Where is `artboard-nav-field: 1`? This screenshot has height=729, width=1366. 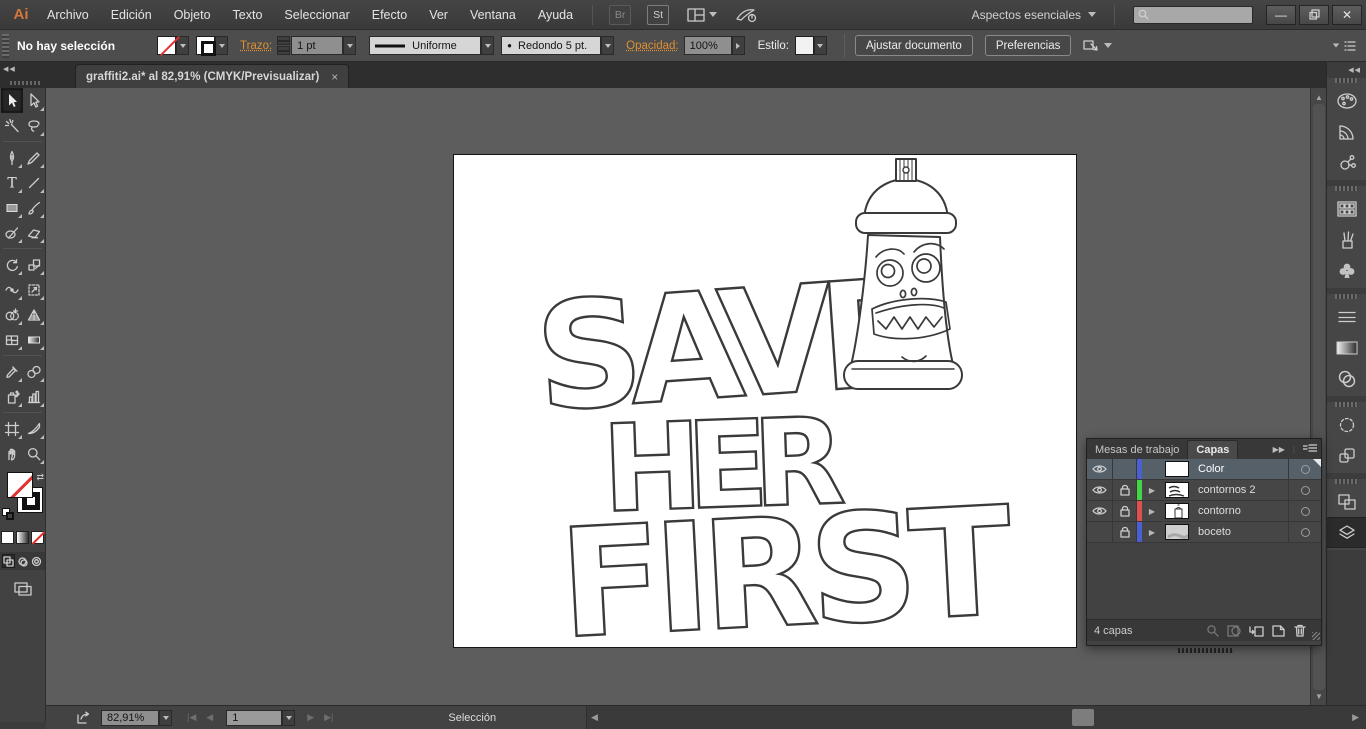
artboard-nav-field: 1 is located at coordinates (254, 717).